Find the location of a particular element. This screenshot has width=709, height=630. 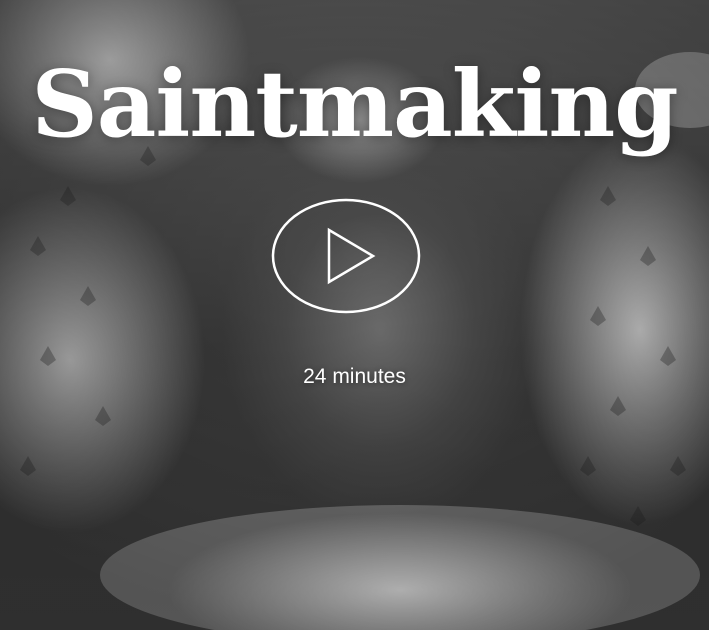

play-button is located at coordinates (346, 256).